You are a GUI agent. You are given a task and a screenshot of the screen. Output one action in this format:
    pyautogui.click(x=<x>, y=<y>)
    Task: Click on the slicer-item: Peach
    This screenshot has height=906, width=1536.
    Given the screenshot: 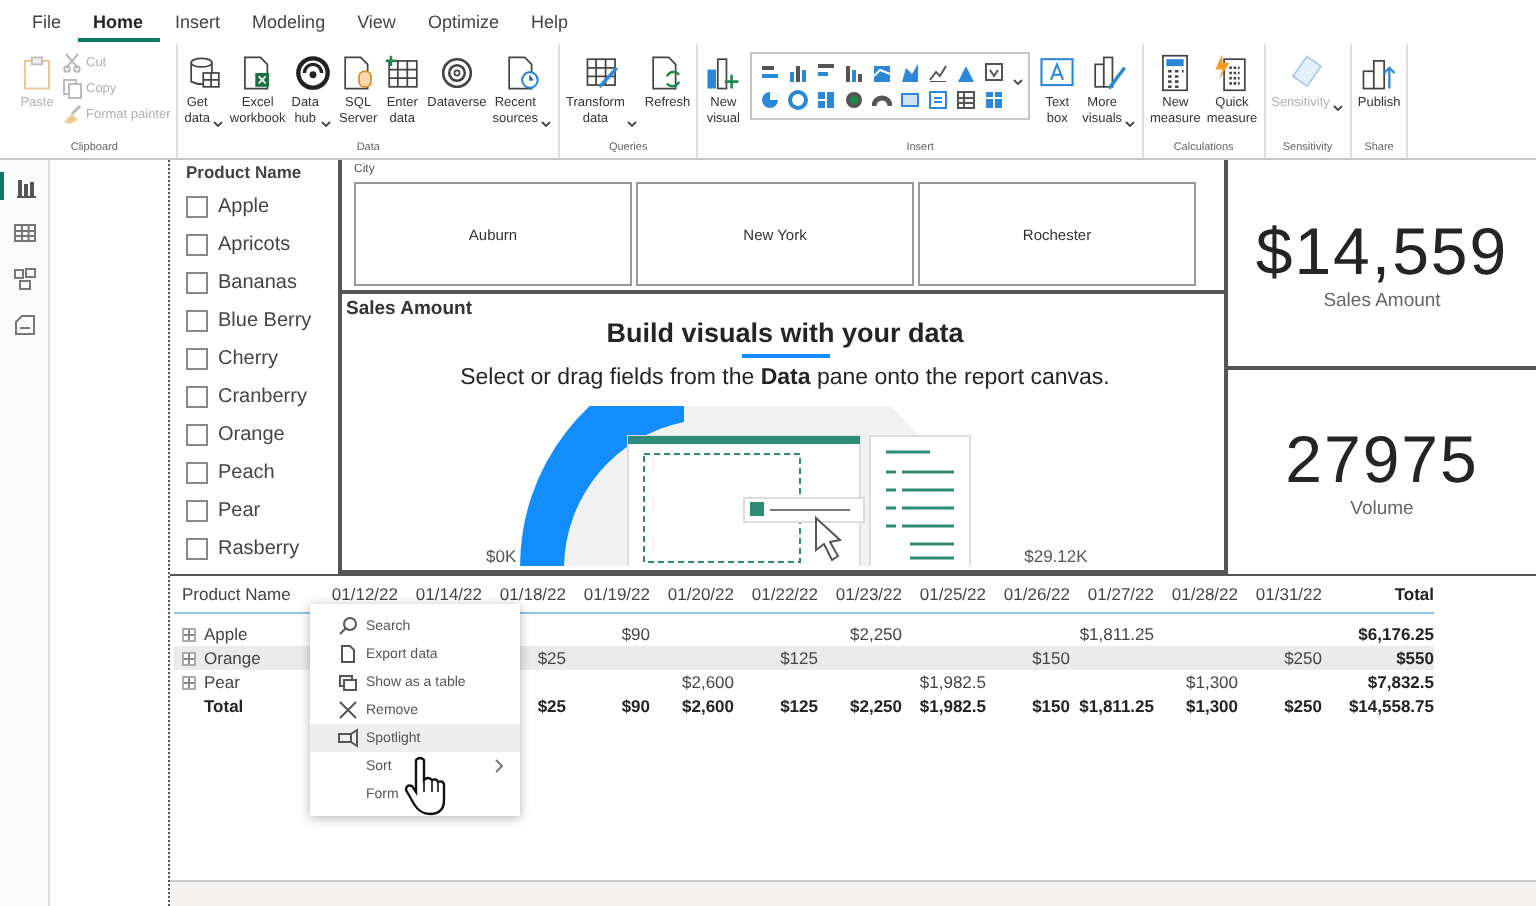 What is the action you would take?
    pyautogui.click(x=246, y=473)
    